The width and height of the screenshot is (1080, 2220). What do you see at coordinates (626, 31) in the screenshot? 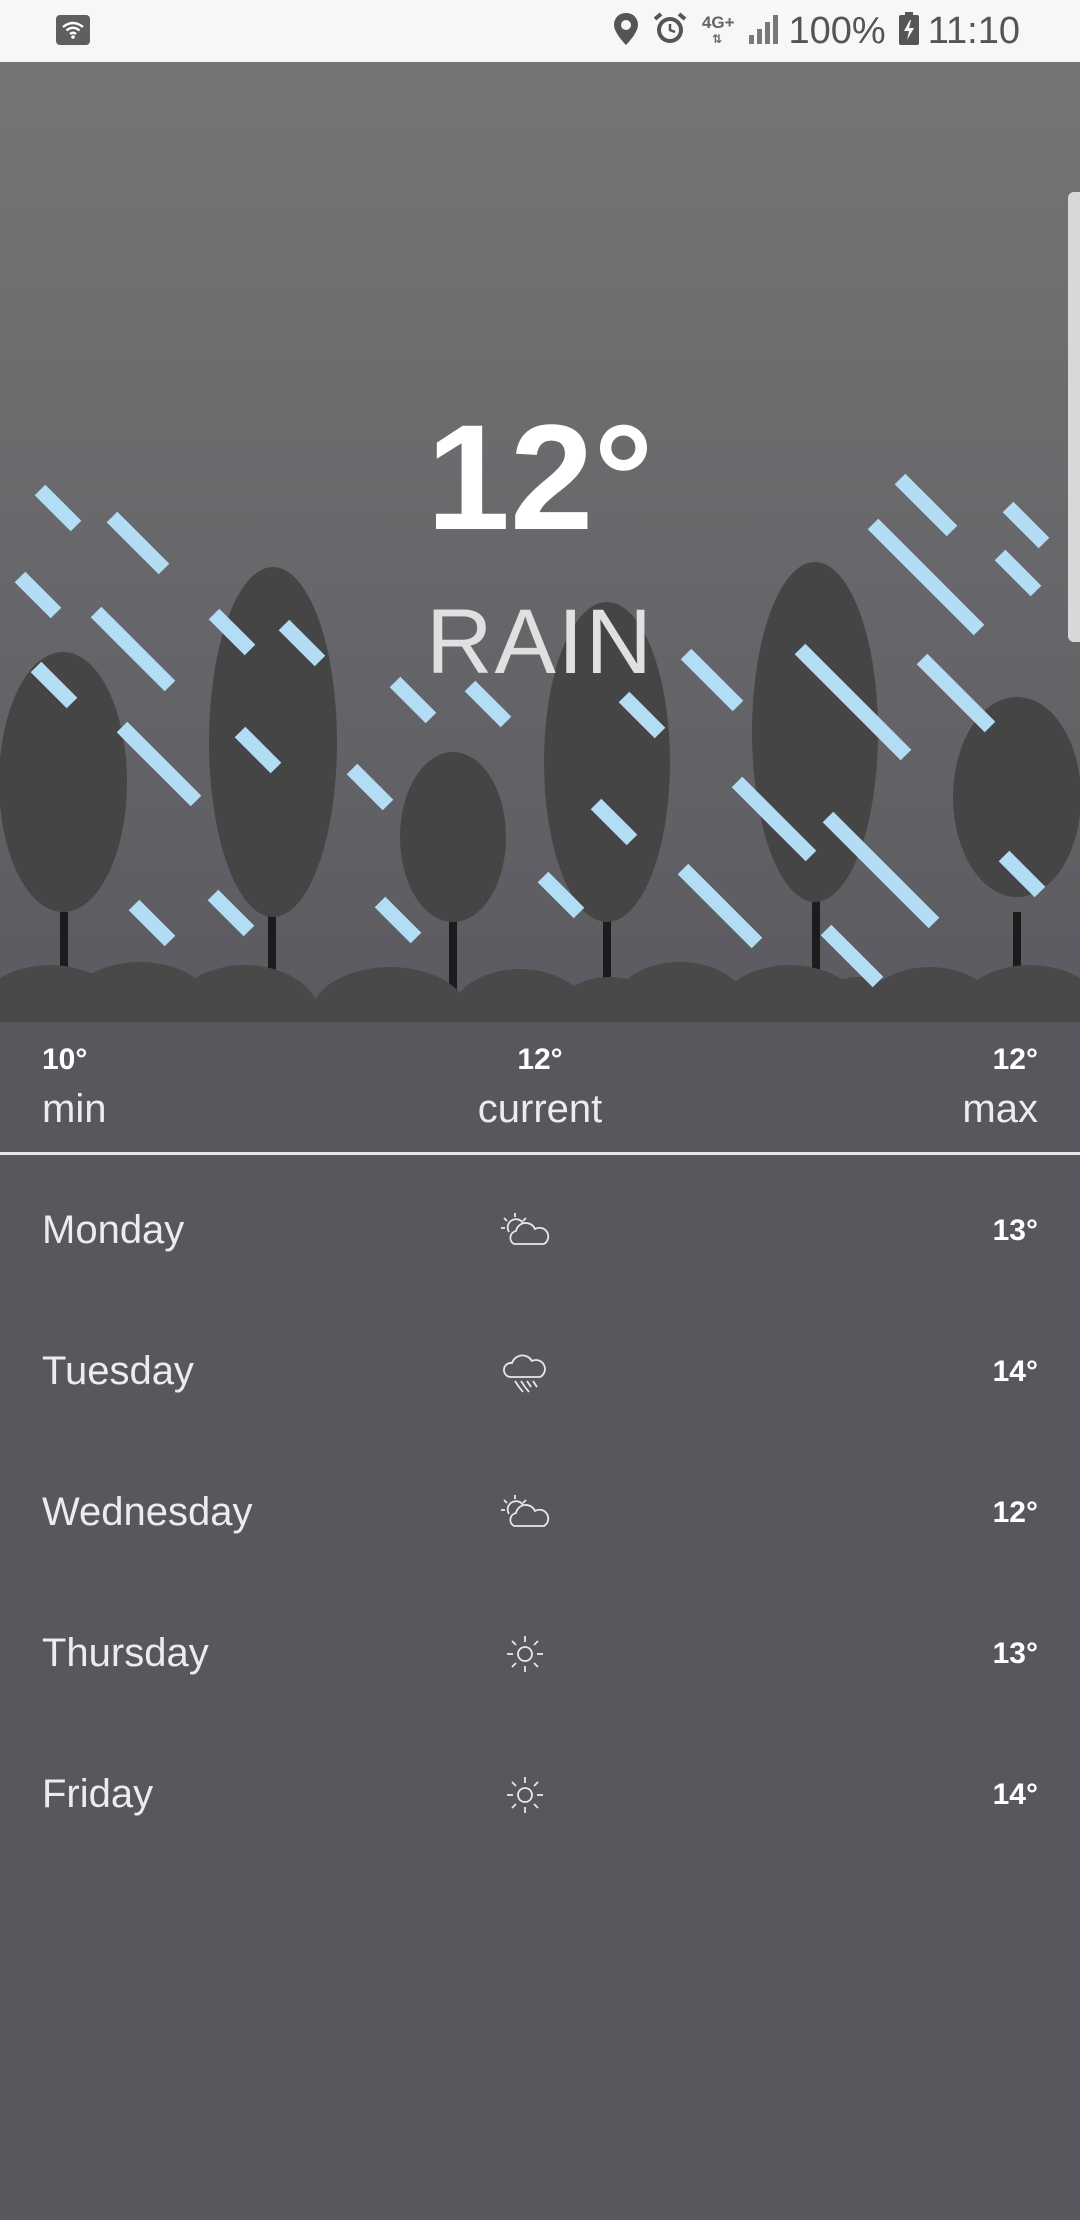
I see `location-icon` at bounding box center [626, 31].